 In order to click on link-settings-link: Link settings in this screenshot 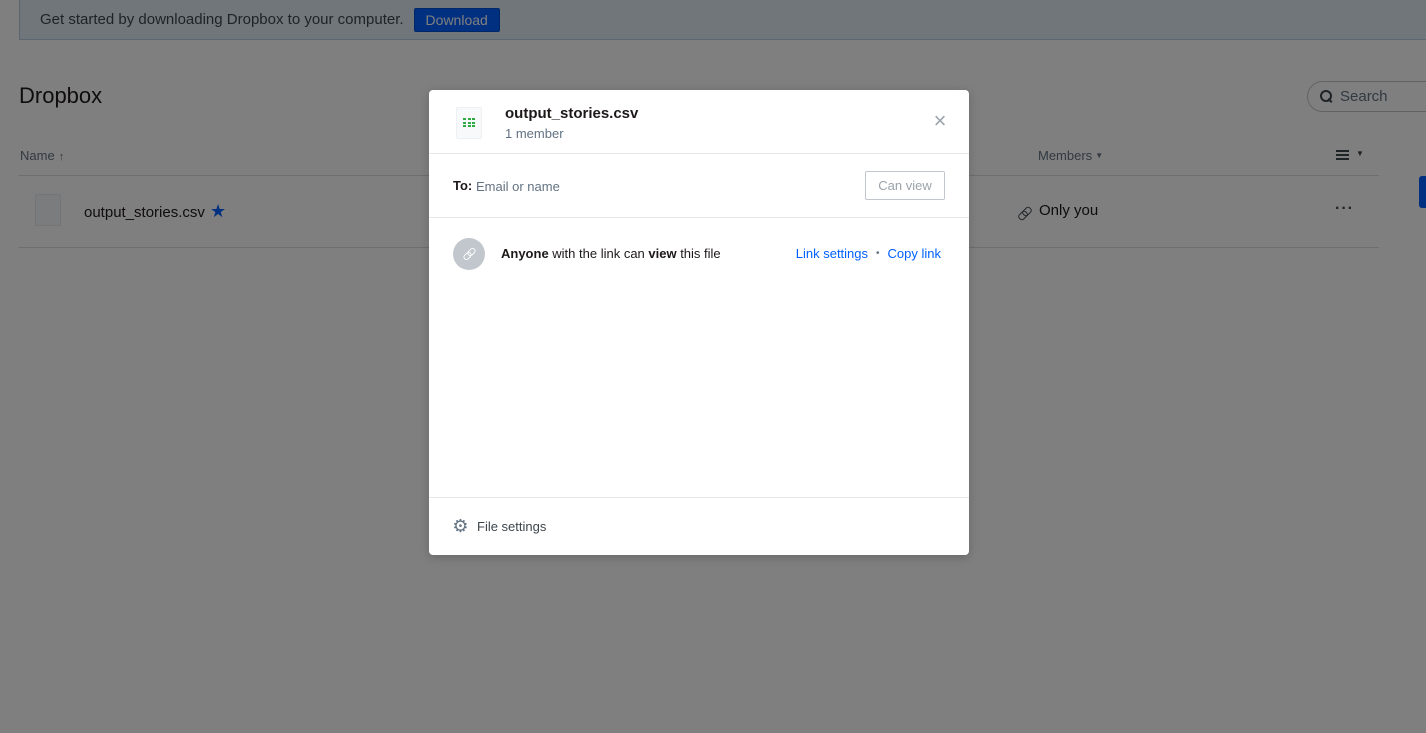, I will do `click(832, 253)`.